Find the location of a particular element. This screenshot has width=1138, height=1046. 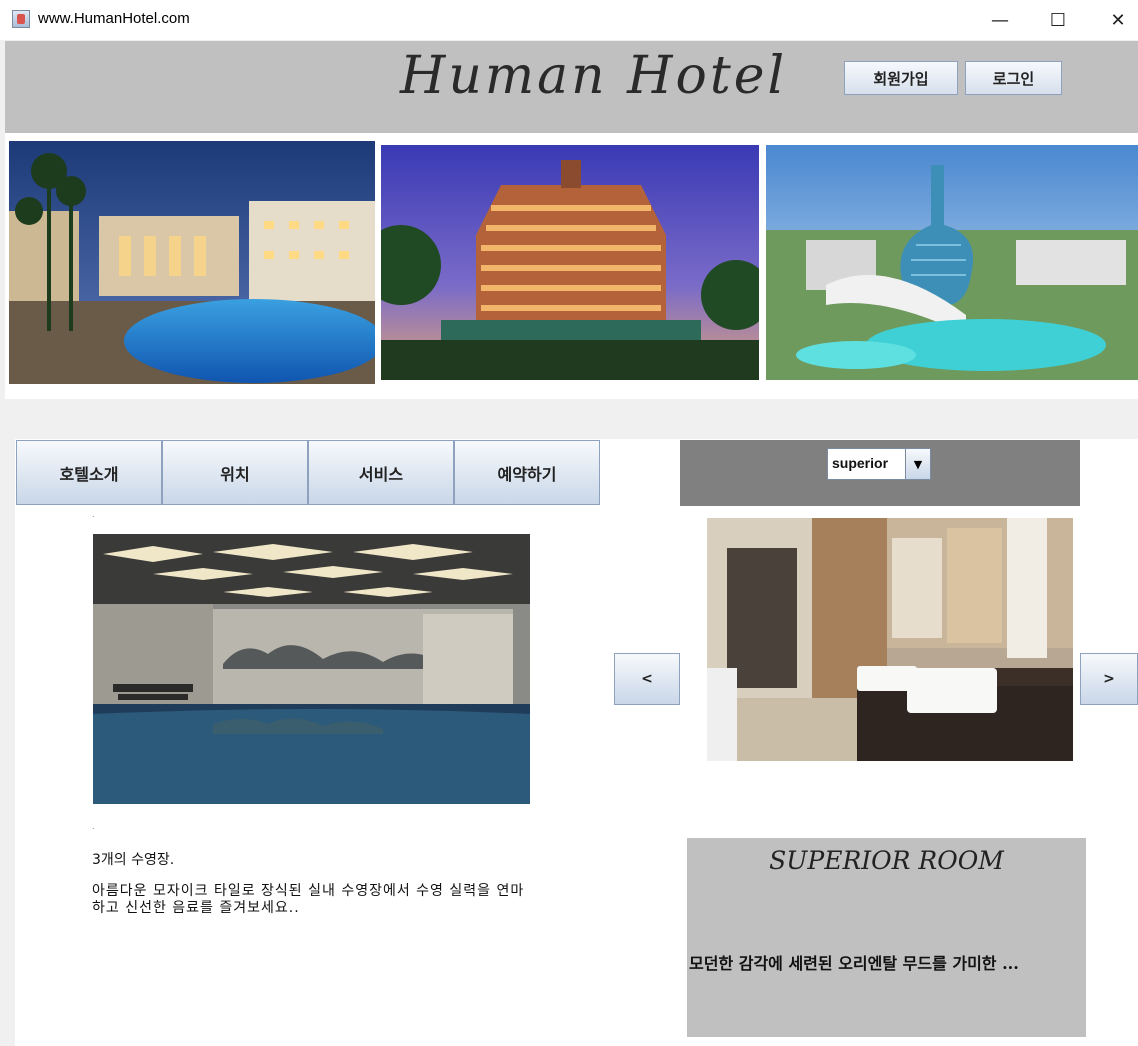

image-marker: . is located at coordinates (93, 514).